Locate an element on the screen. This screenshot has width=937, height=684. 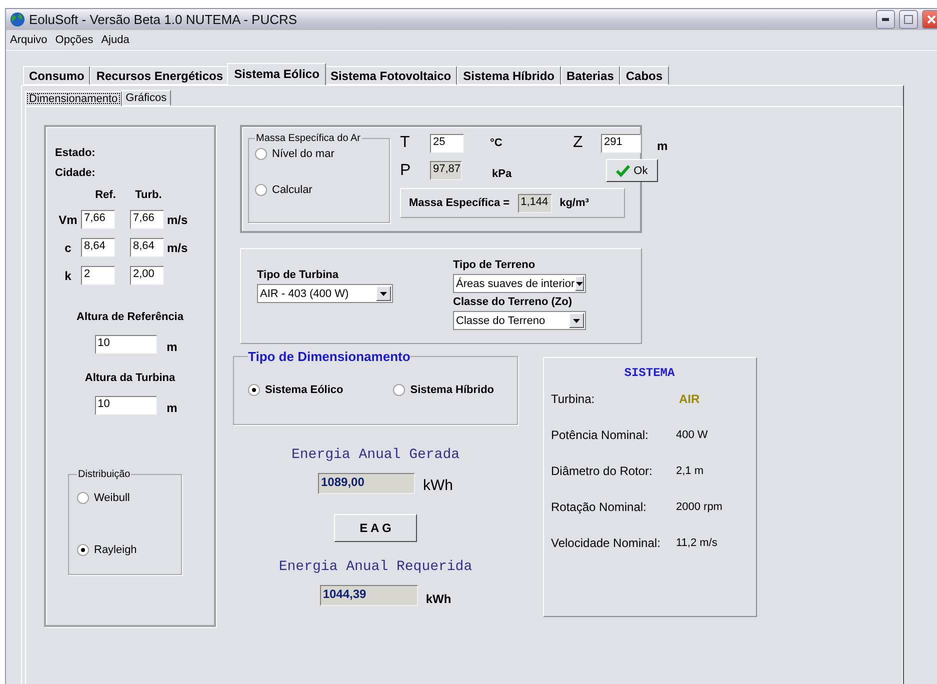
globe-icon is located at coordinates (17, 19).